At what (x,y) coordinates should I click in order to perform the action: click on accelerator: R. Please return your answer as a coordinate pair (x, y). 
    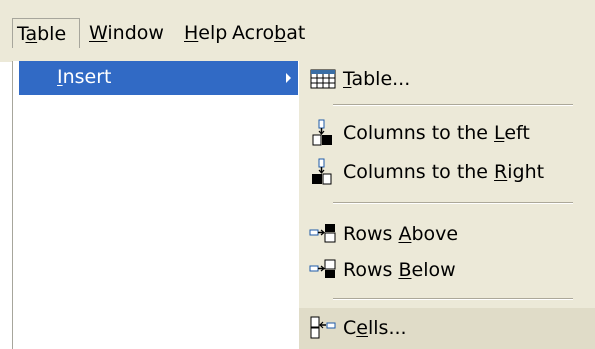
    Looking at the image, I should click on (501, 172).